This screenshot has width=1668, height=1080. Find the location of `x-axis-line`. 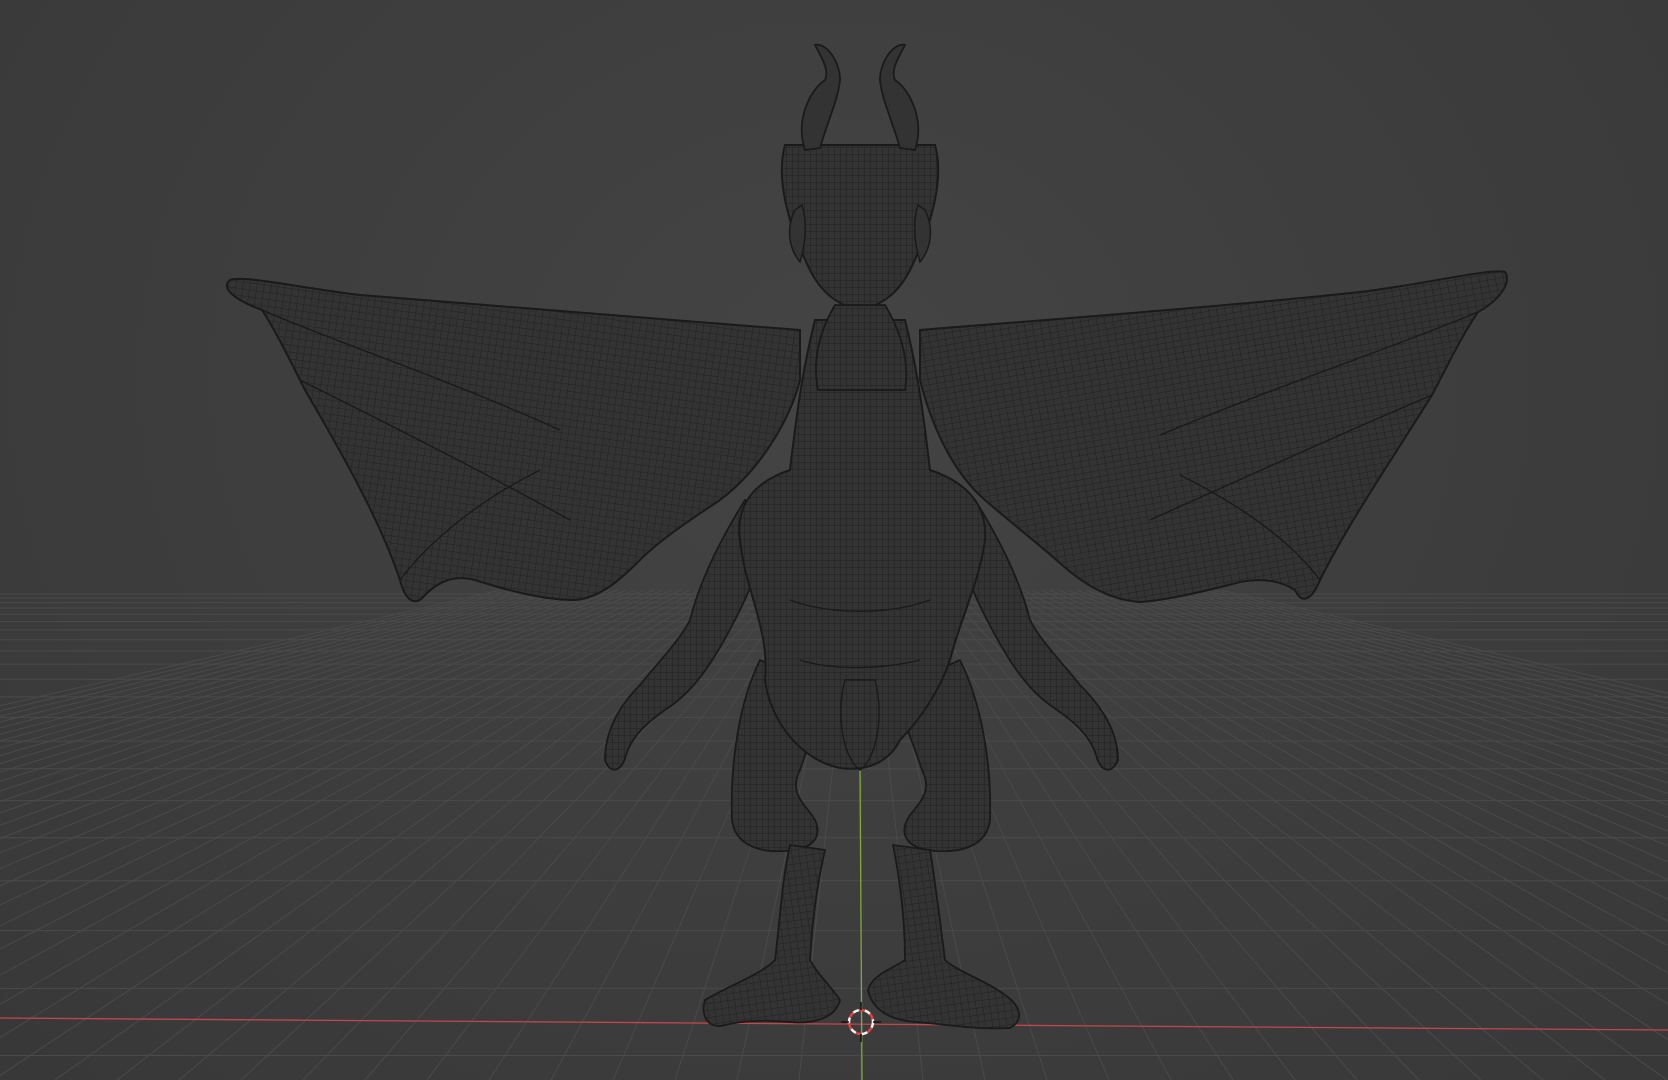

x-axis-line is located at coordinates (834, 1024).